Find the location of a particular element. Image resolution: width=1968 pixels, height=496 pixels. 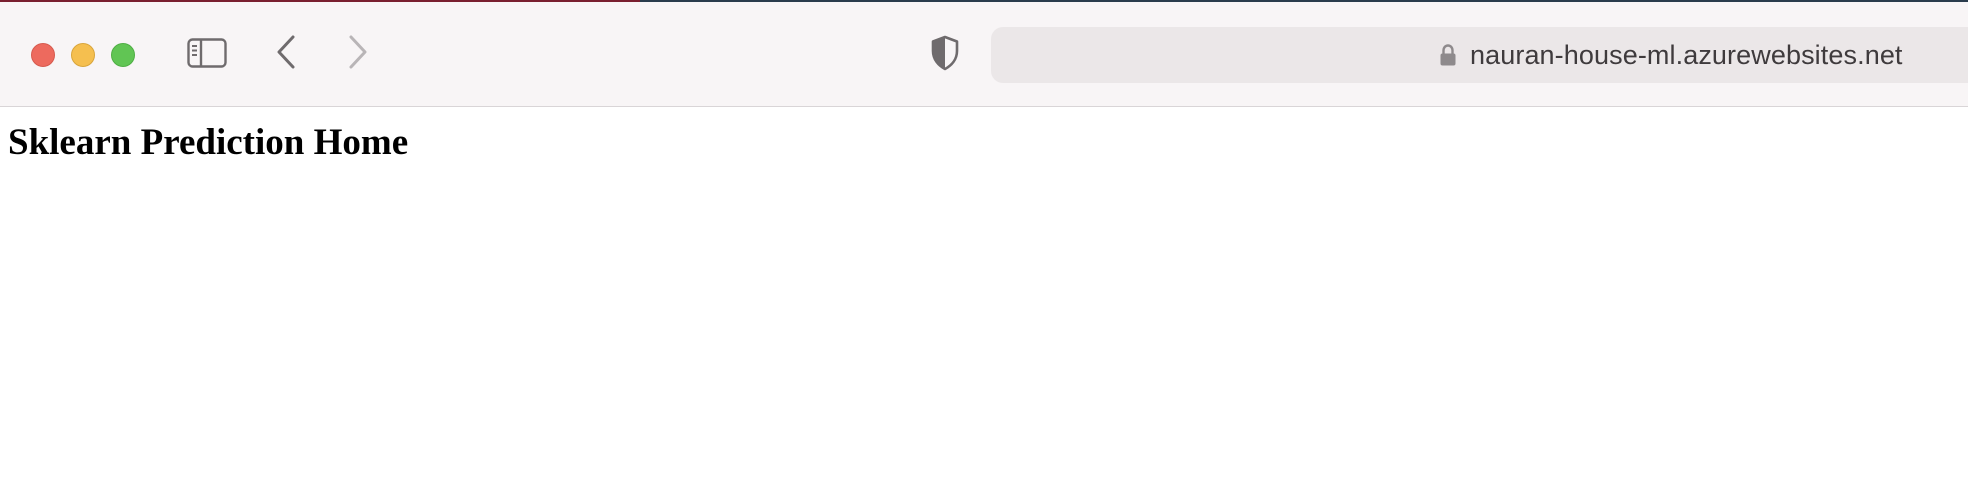

address-bar-content: nauran-house-ml.azurewebsites.net is located at coordinates (1671, 55).